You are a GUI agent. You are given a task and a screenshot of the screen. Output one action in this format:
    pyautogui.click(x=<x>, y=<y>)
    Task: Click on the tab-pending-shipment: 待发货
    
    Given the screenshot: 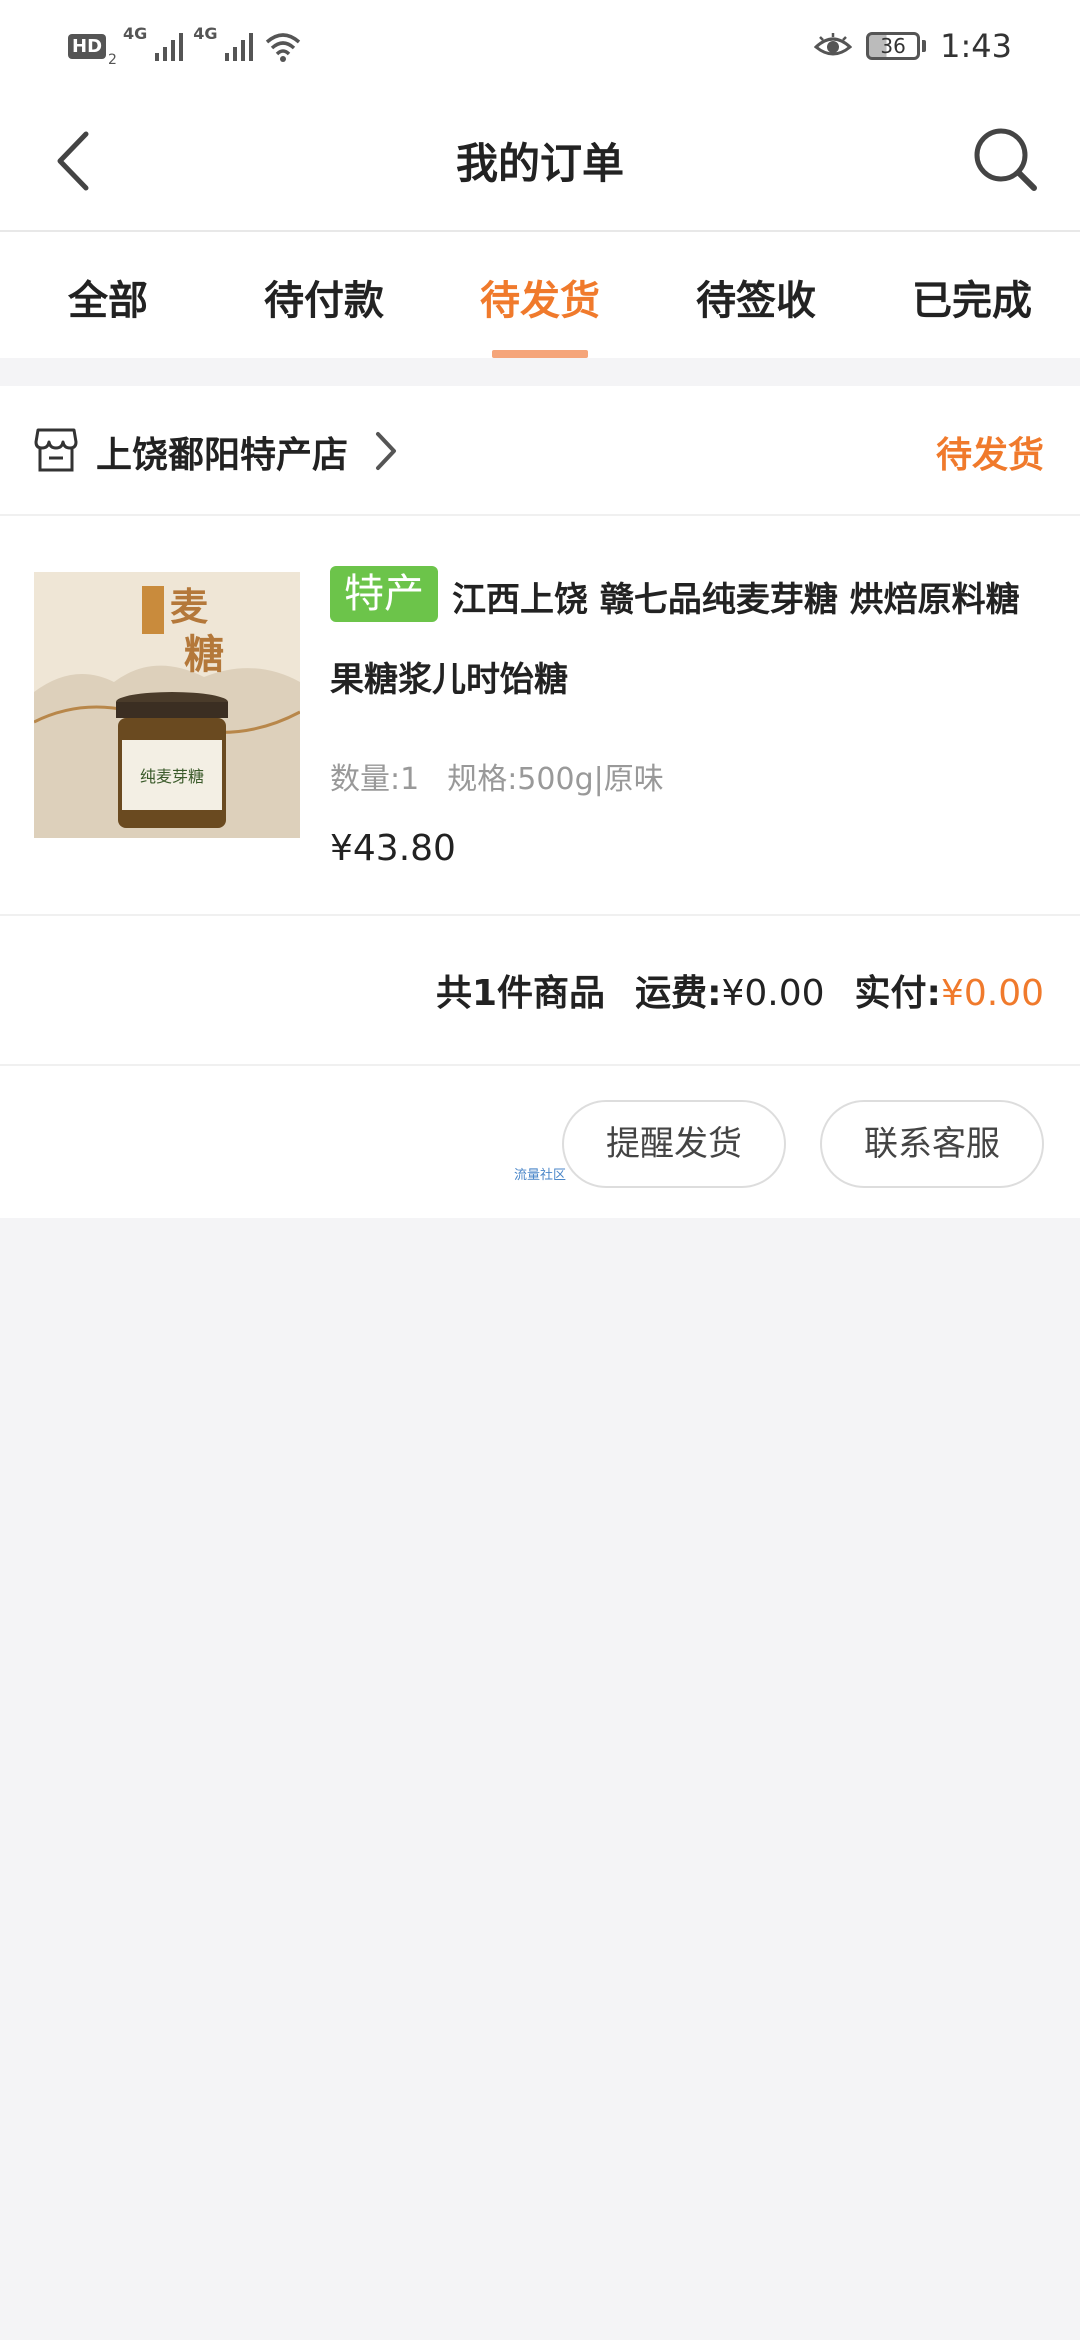 What is the action you would take?
    pyautogui.click(x=540, y=295)
    